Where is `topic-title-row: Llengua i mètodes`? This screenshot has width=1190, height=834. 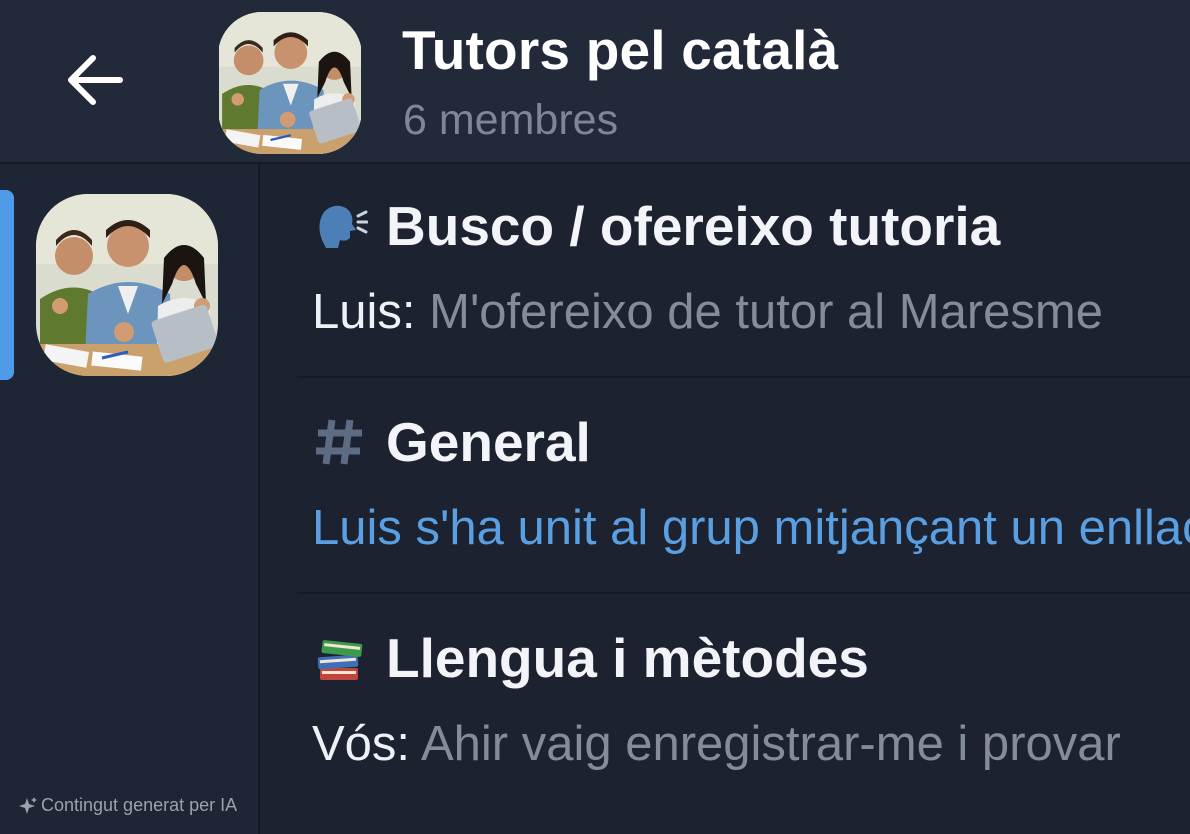
topic-title-row: Llengua i mètodes is located at coordinates (590, 658).